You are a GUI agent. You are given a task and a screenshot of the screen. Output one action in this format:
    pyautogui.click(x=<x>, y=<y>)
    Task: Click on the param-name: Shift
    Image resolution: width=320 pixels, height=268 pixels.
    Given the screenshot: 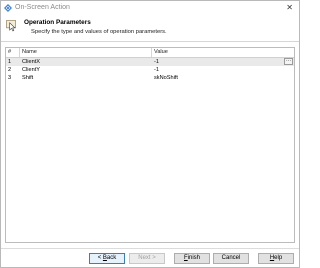 What is the action you would take?
    pyautogui.click(x=28, y=78)
    